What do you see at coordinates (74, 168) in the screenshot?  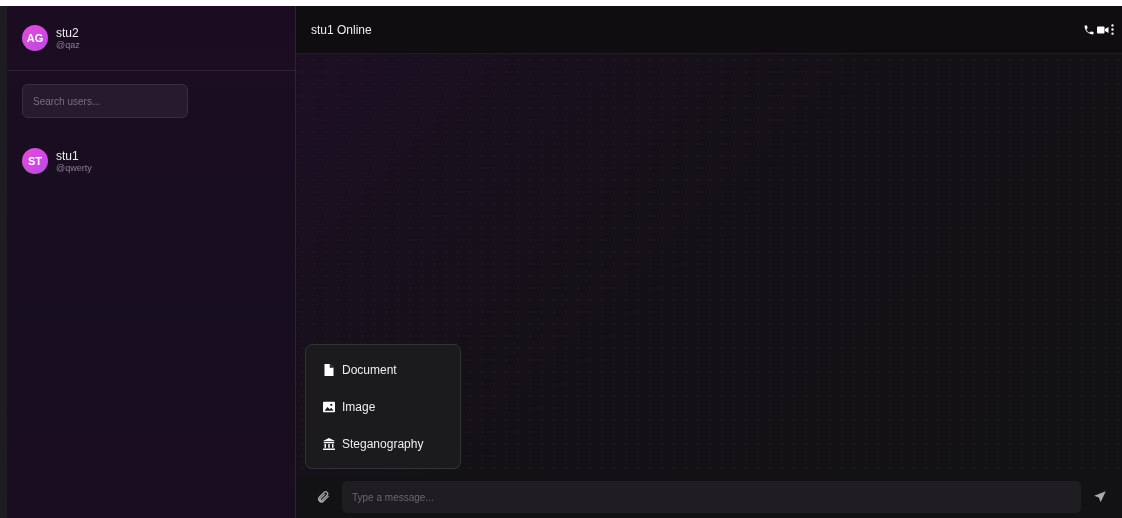 I see `user-handle: @qwerty` at bounding box center [74, 168].